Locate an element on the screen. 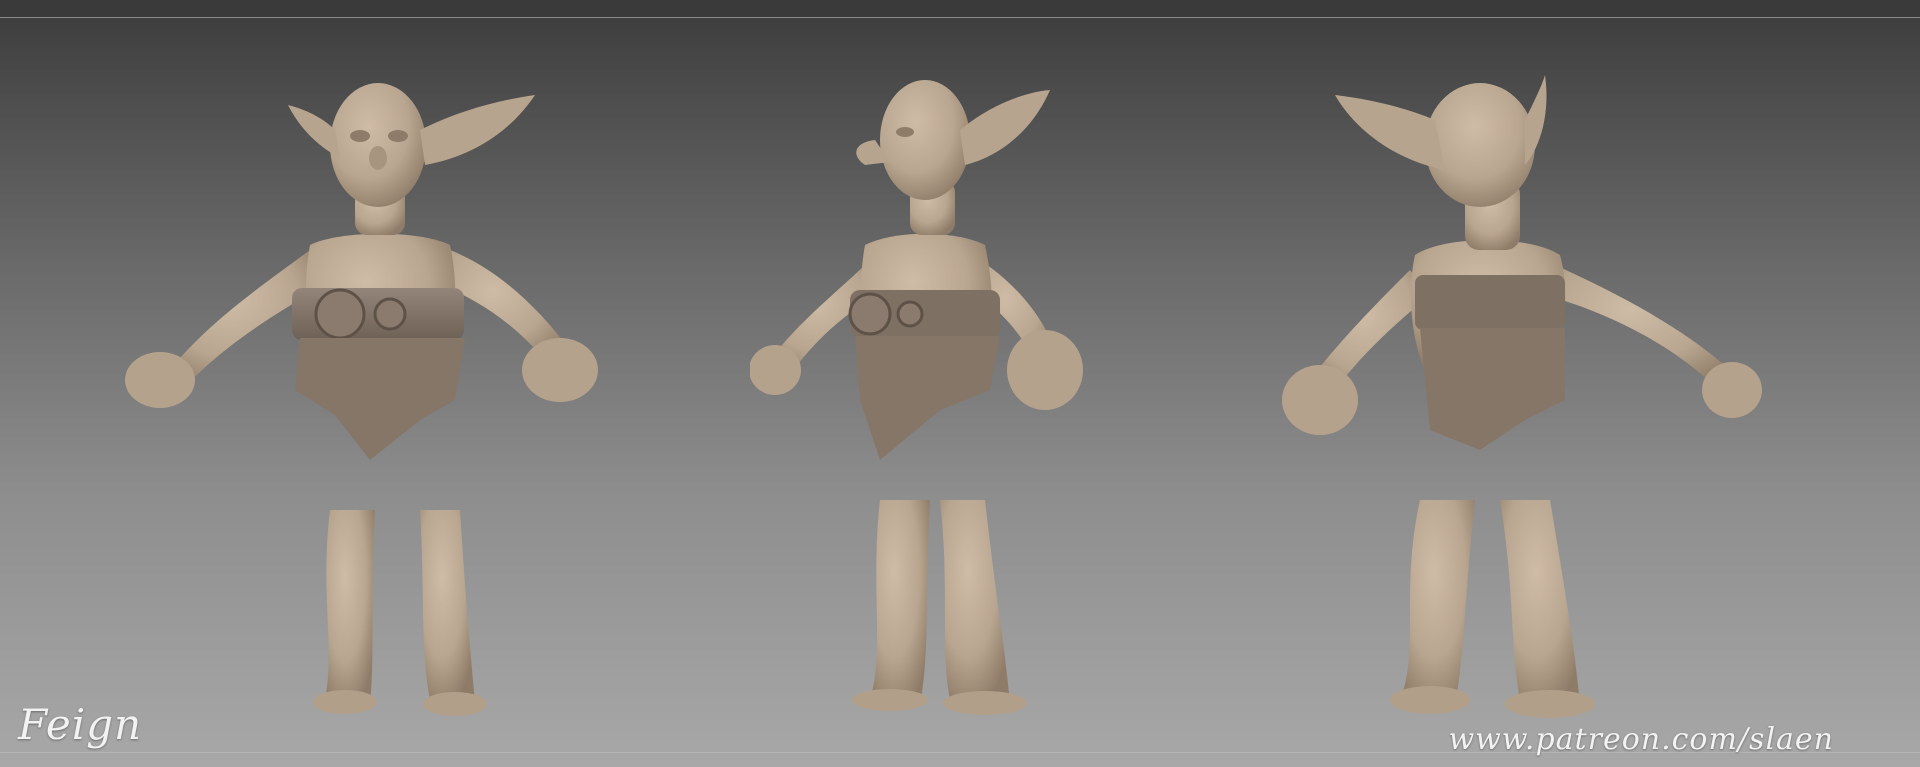 This screenshot has width=1920, height=767. top-bar is located at coordinates (960, 9).